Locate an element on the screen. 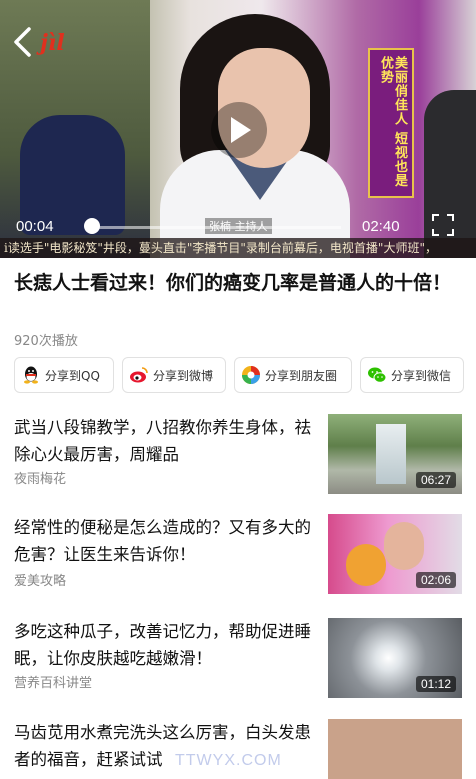 The image size is (476, 779). progress-bar is located at coordinates (213, 227).